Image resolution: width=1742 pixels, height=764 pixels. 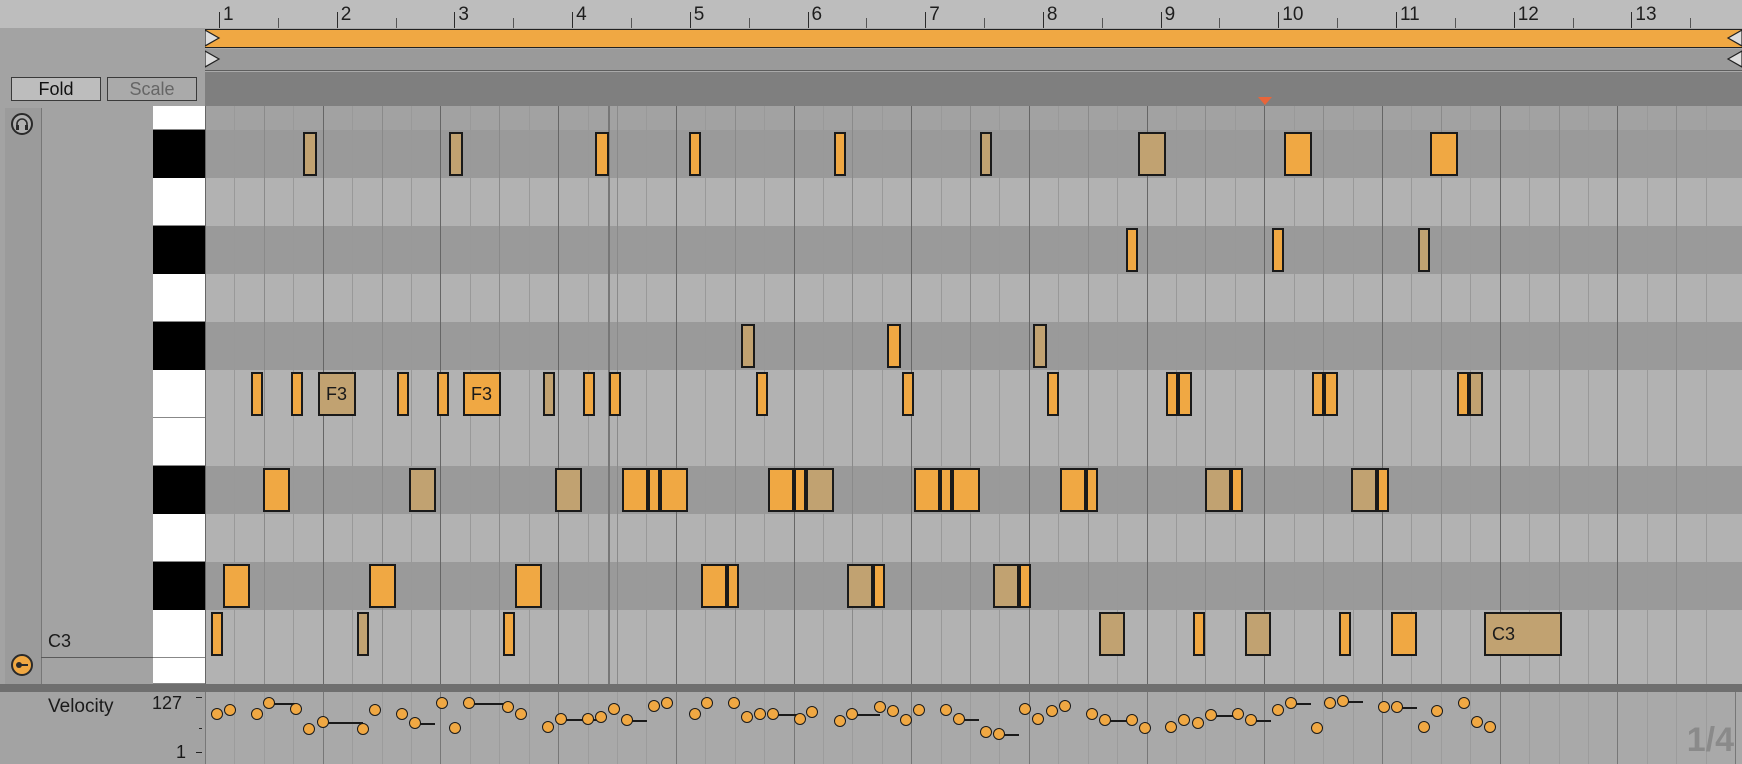 What do you see at coordinates (973, 60) in the screenshot?
I see `start-end-markers` at bounding box center [973, 60].